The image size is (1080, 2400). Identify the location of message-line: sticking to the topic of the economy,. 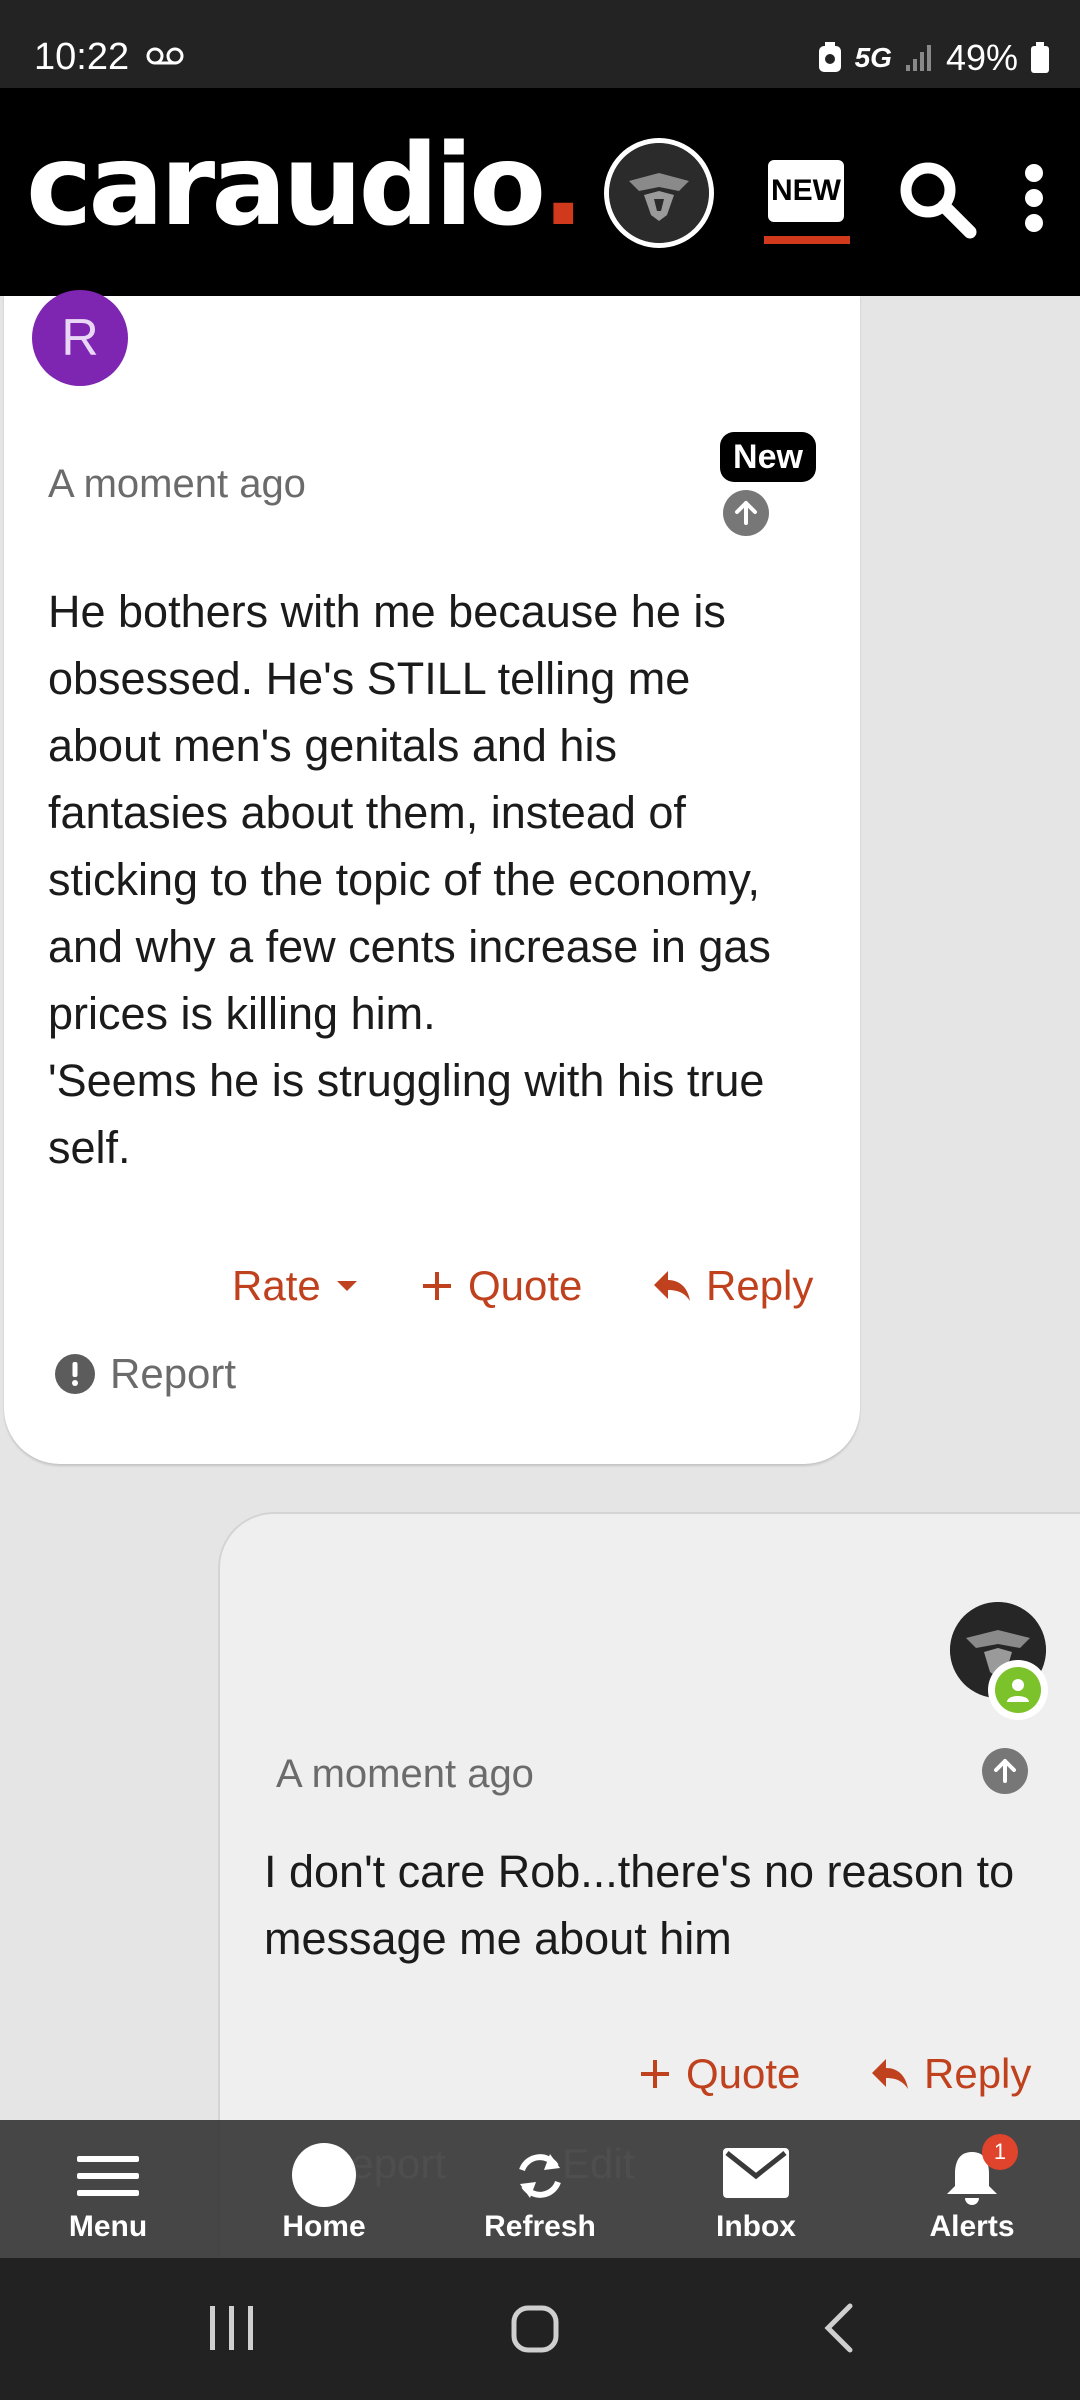
(404, 879).